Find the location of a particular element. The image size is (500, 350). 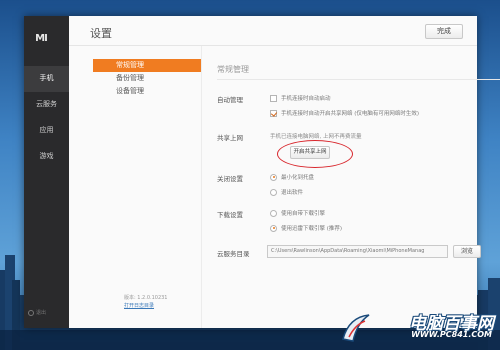

exit-app-option: 退出软件 is located at coordinates (286, 192).